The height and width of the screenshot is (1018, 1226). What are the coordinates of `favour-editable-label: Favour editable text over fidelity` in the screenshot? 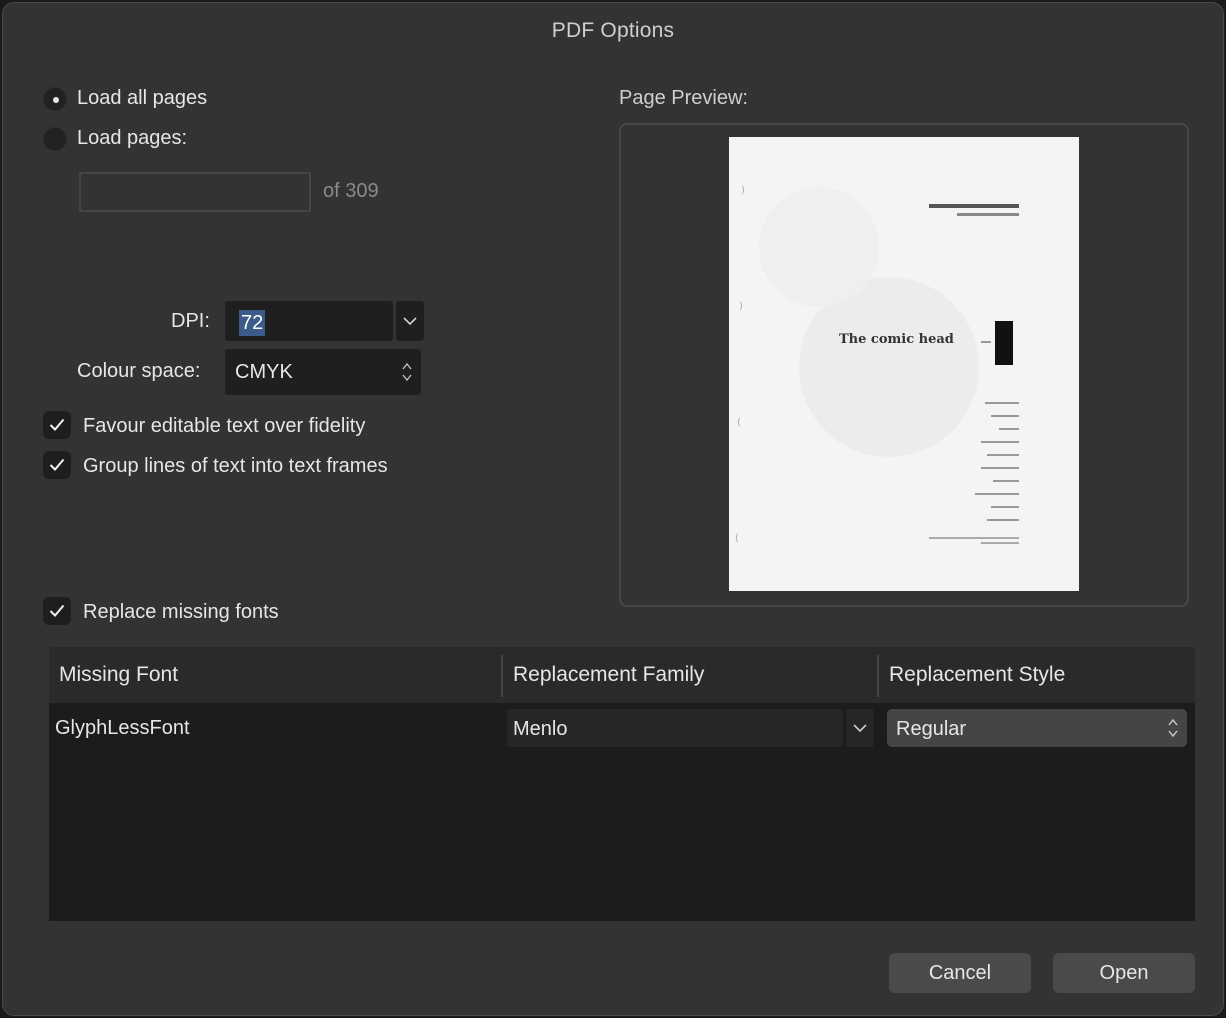 It's located at (224, 426).